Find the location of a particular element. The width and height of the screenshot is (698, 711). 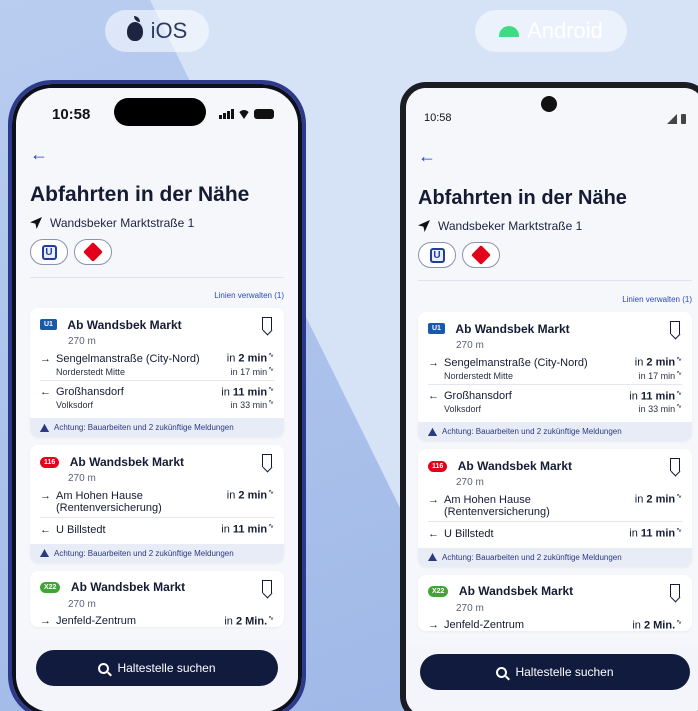

departure-destination: Sengelmanstraße (City-Nord) is located at coordinates (128, 358).